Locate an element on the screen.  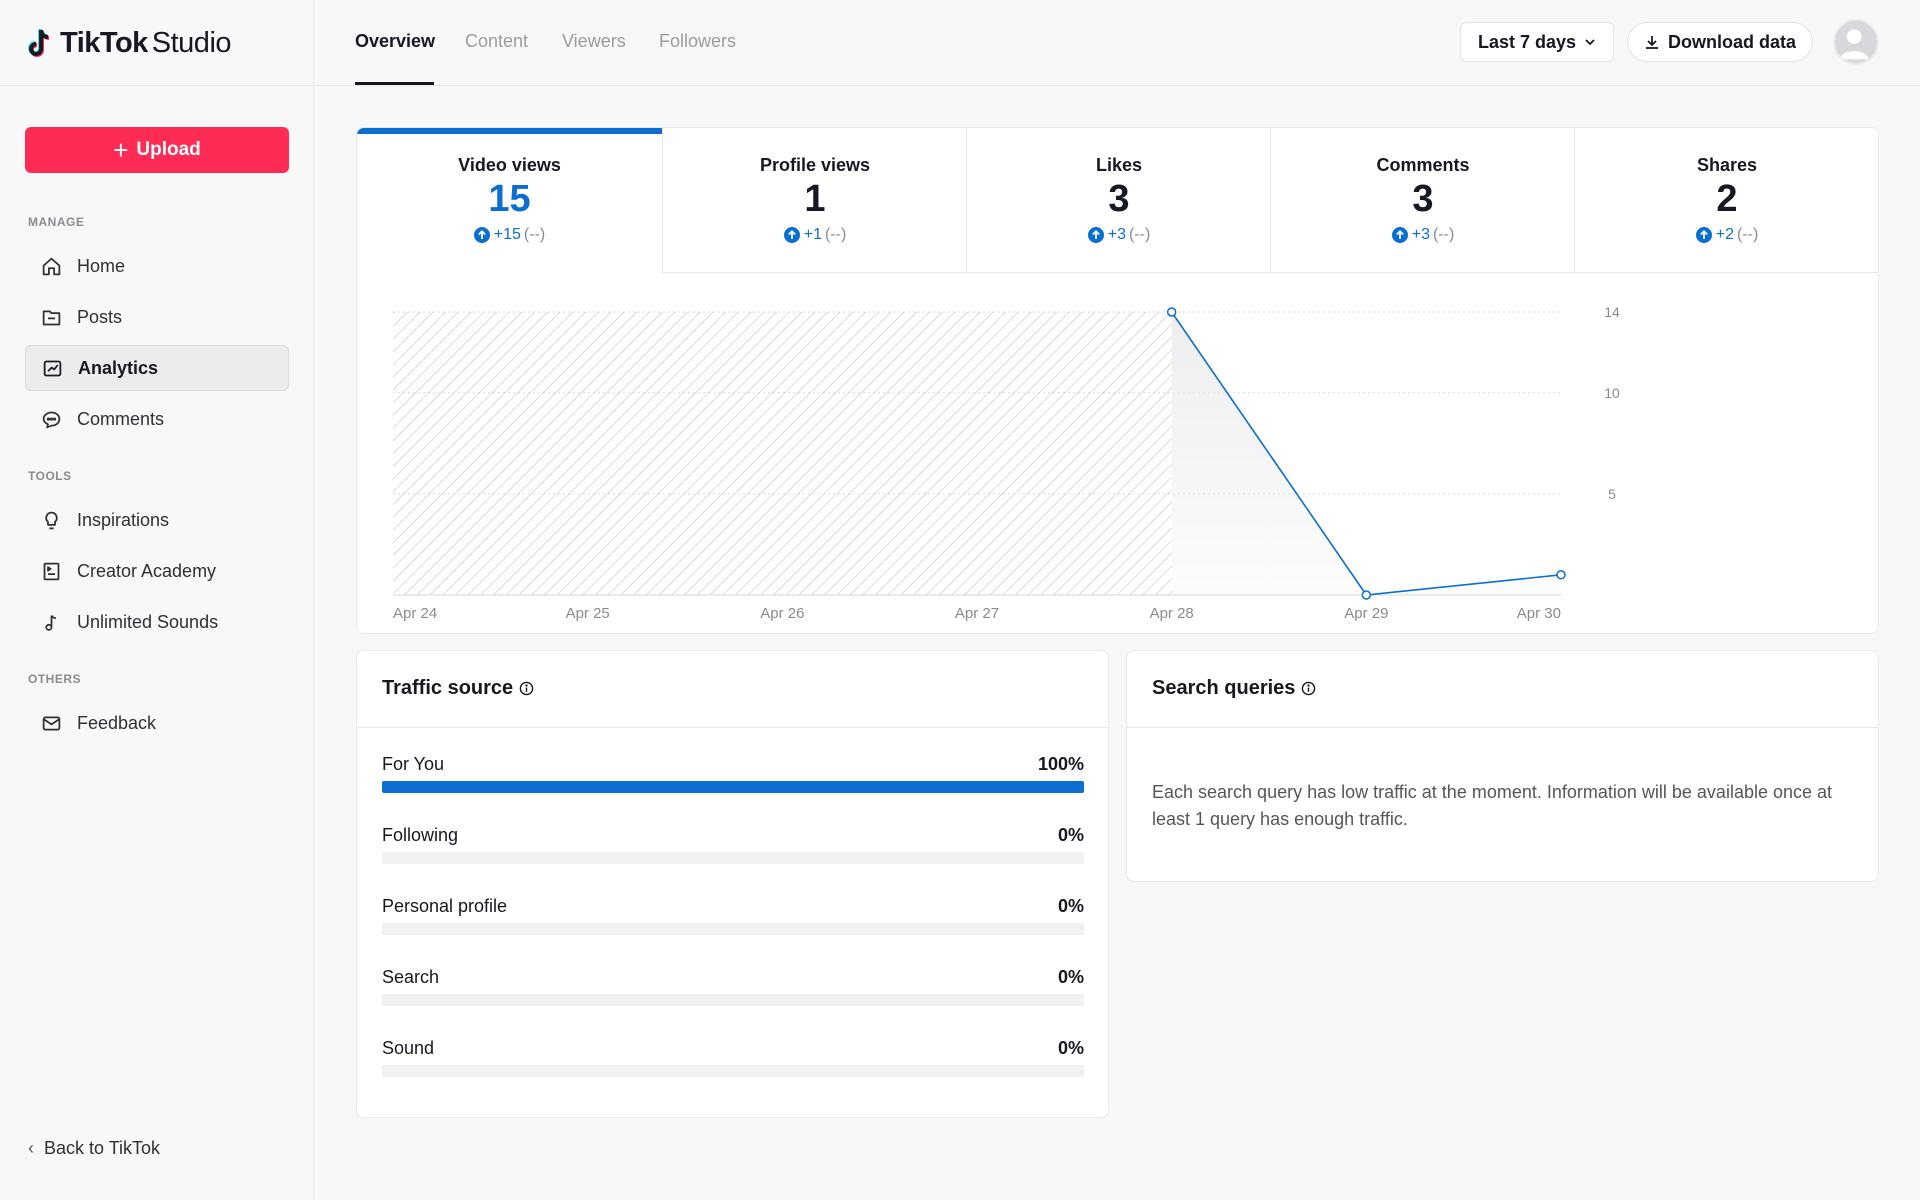
traffic-source-title-text: Traffic source is located at coordinates (448, 688).